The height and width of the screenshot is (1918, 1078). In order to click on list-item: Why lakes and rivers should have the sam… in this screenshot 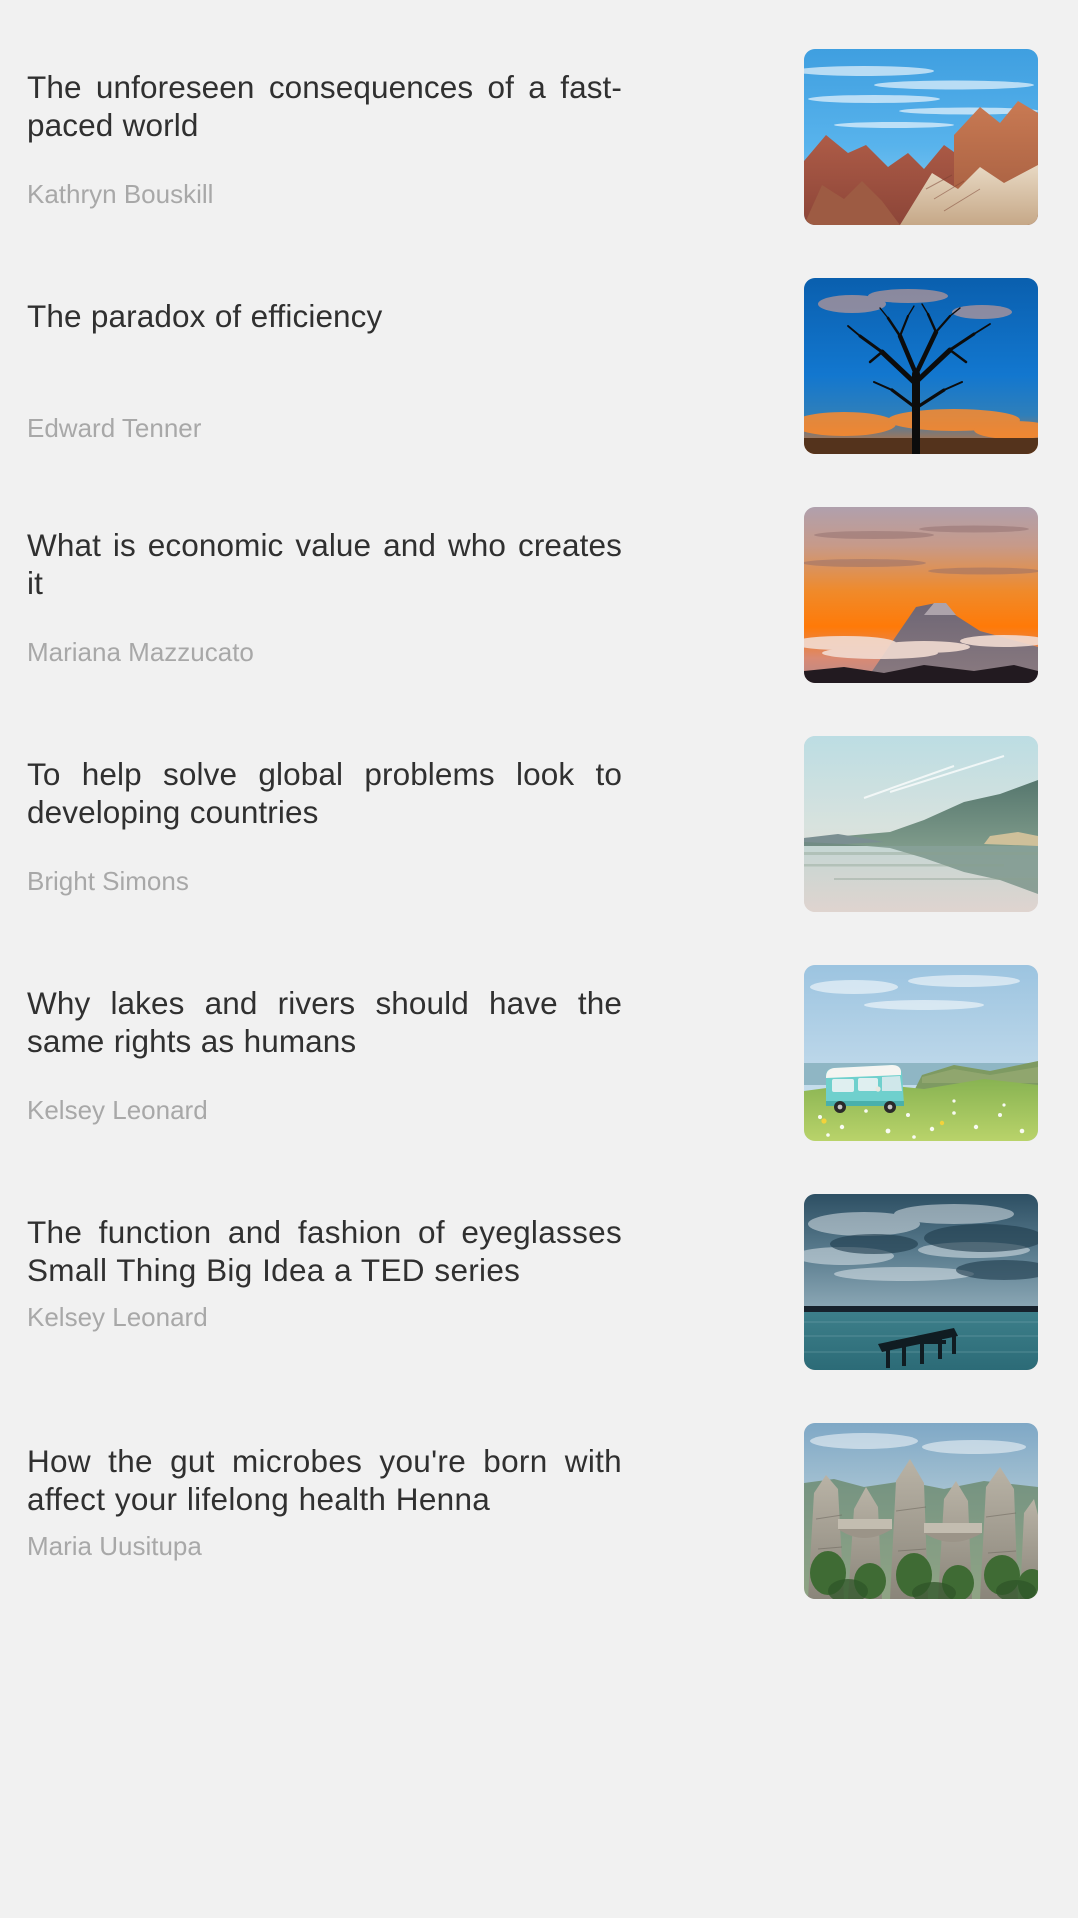, I will do `click(539, 1050)`.